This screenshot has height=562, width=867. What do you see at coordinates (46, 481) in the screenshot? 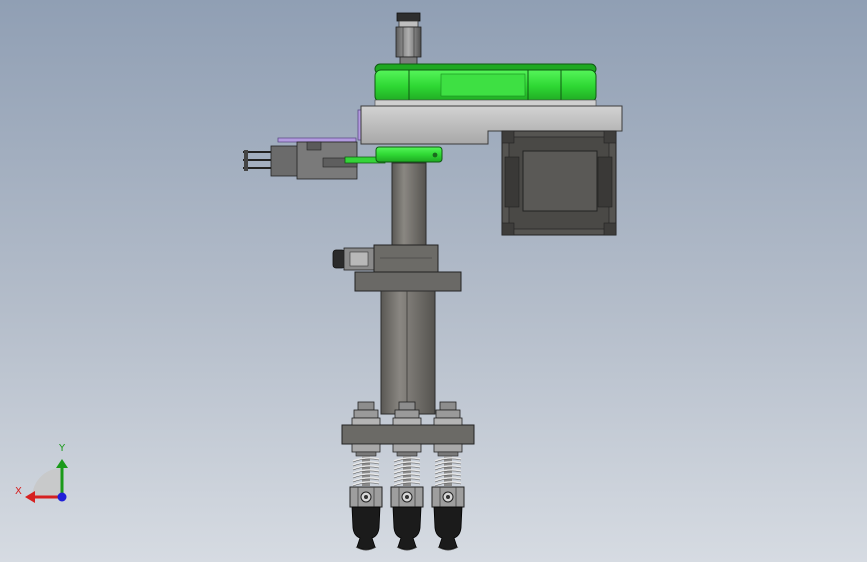
I see `coordinate-triad` at bounding box center [46, 481].